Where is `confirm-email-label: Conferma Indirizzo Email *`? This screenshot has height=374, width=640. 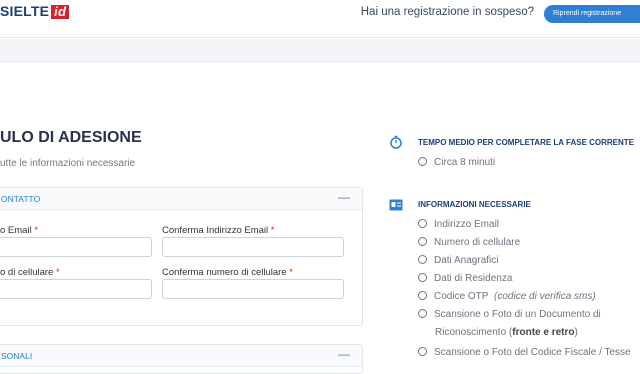
confirm-email-label: Conferma Indirizzo Email * is located at coordinates (218, 230).